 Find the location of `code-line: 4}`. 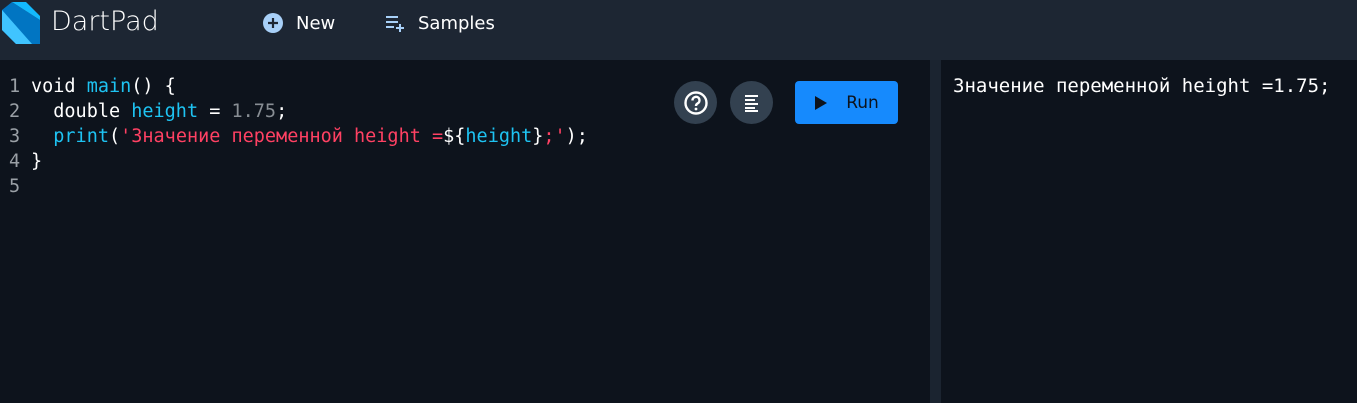

code-line: 4} is located at coordinates (465, 161).